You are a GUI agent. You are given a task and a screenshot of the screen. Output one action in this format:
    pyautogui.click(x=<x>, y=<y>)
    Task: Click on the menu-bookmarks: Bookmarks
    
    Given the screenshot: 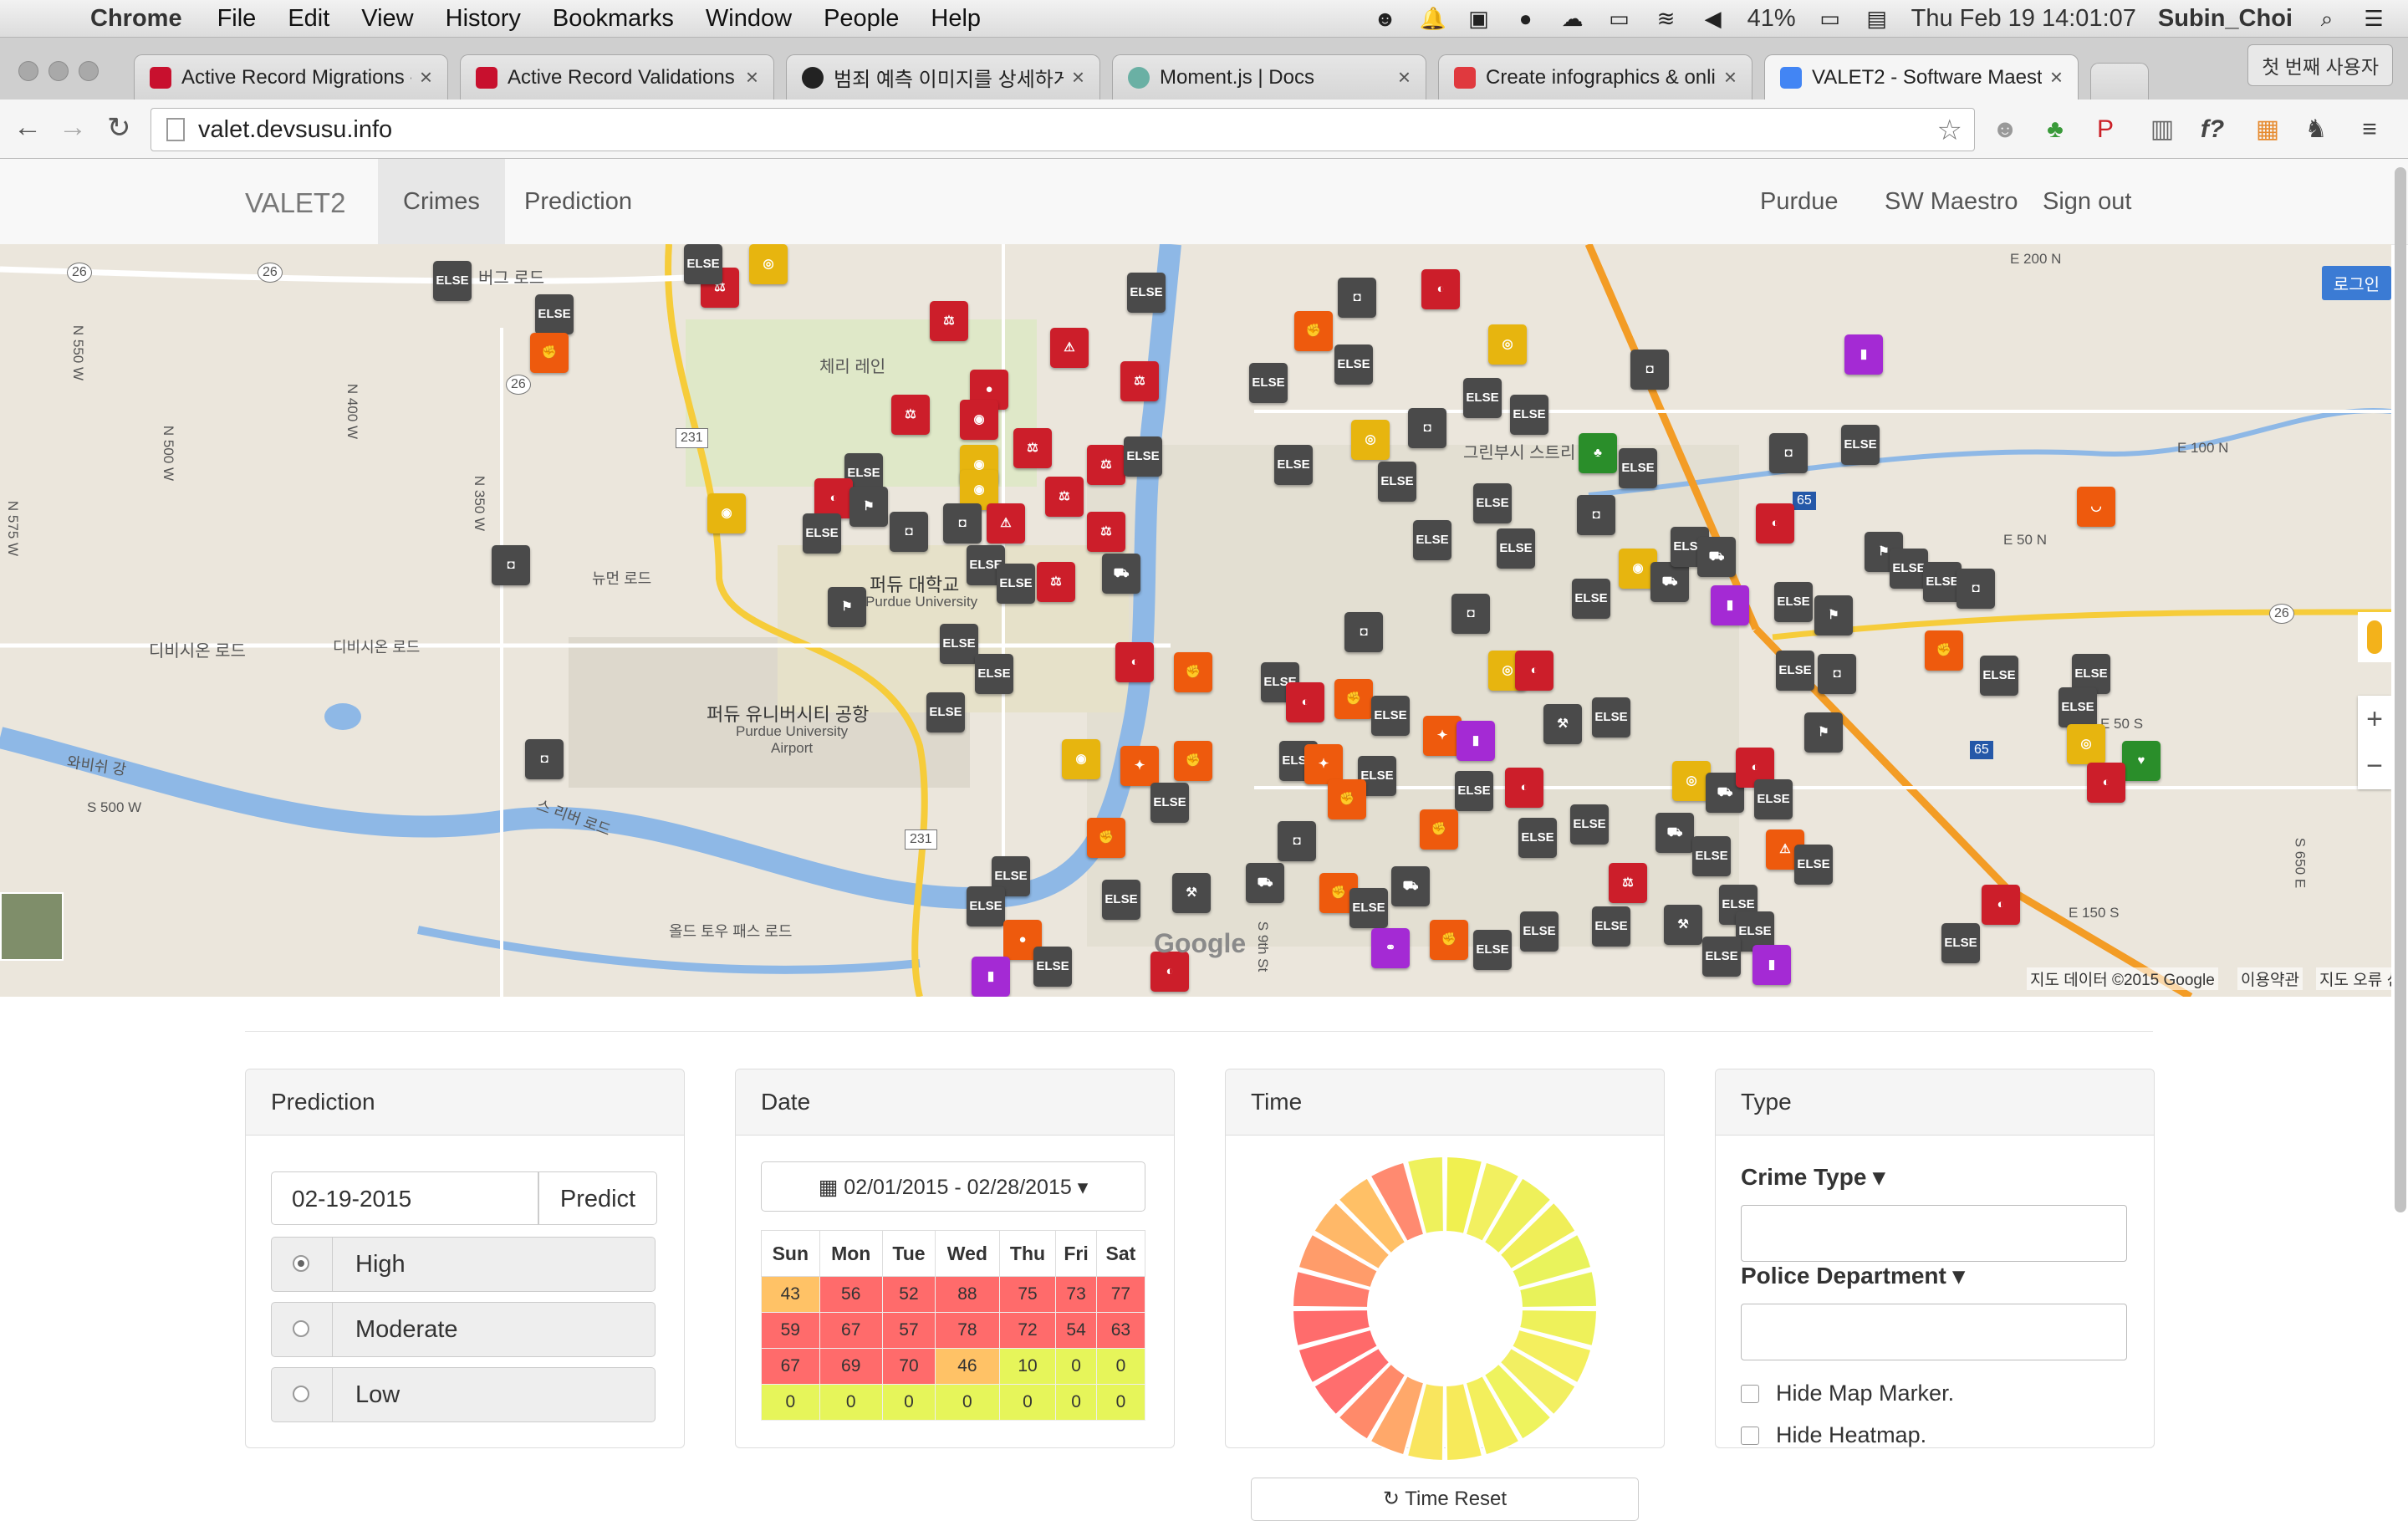 What is the action you would take?
    pyautogui.click(x=614, y=19)
    